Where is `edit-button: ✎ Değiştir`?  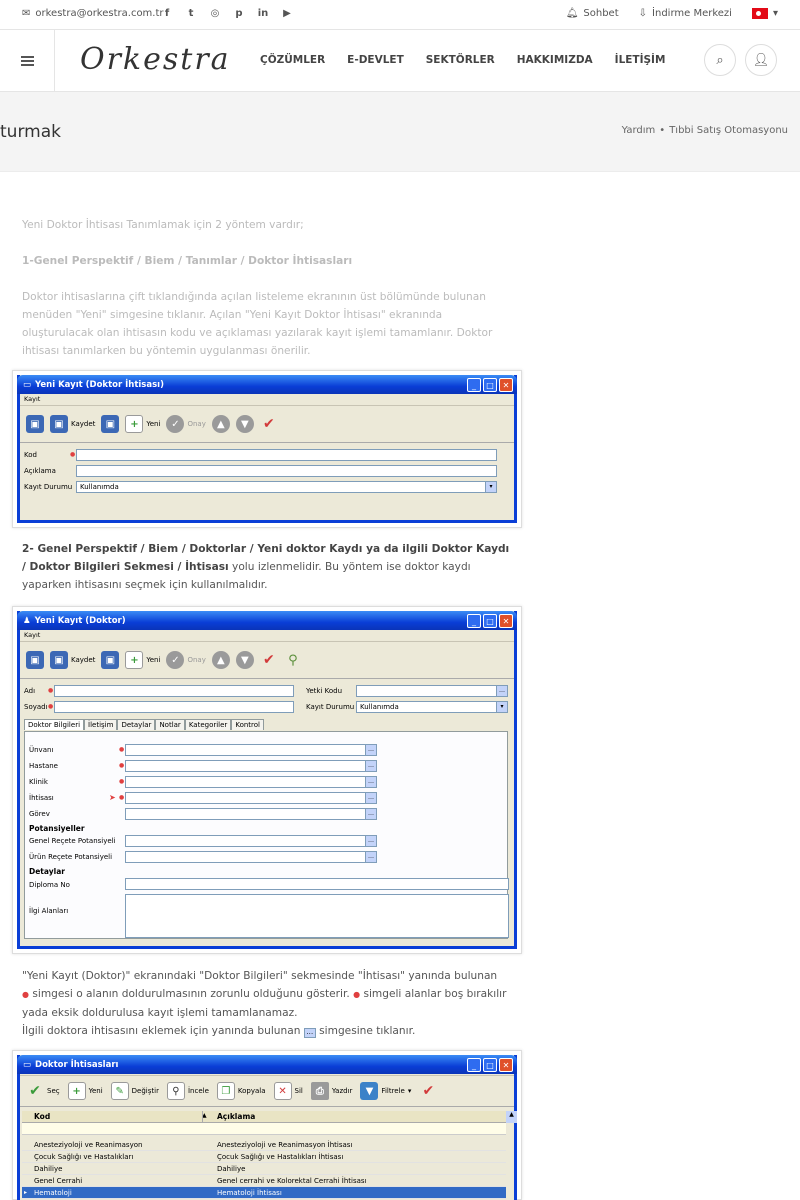
edit-button: ✎ Değiştir is located at coordinates (134, 1091).